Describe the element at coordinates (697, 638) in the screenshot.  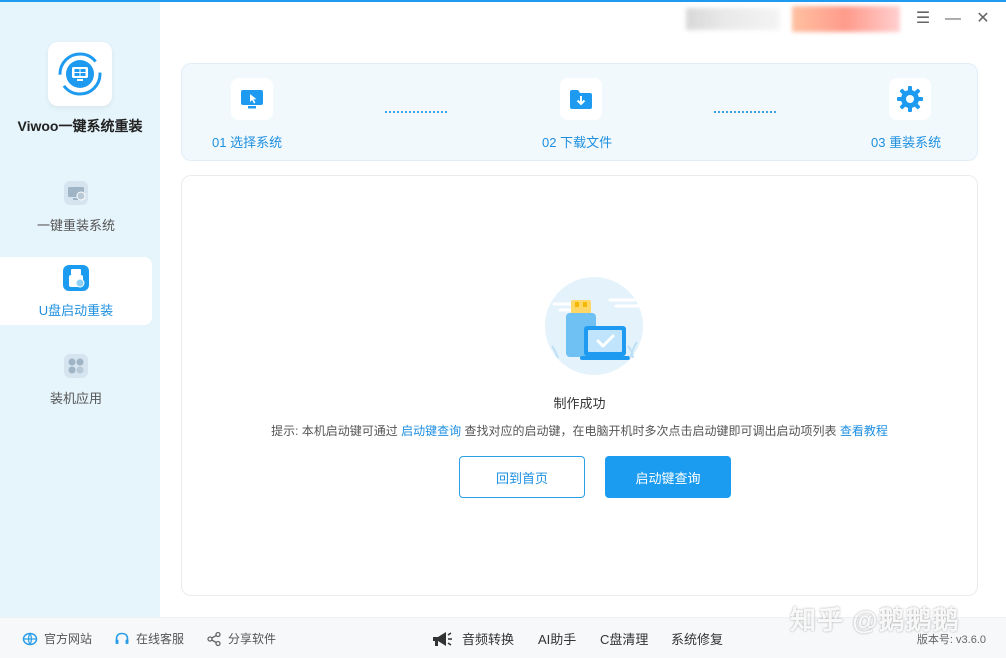
I see `footer-tool-system-repair: 系统修复` at that location.